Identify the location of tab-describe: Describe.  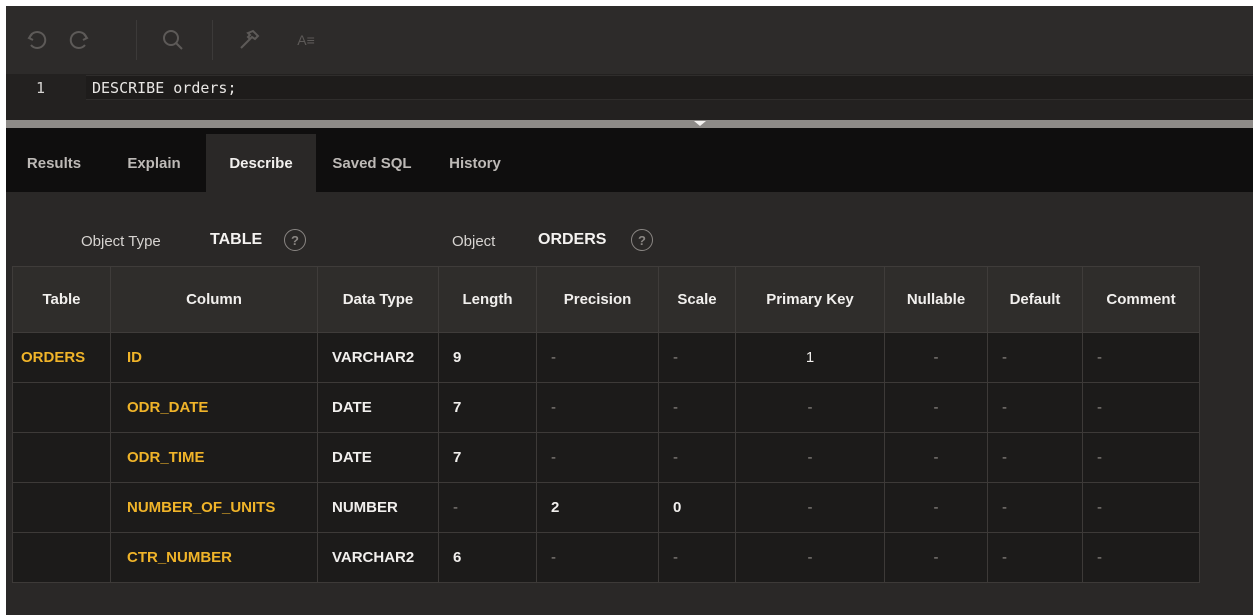
(261, 163).